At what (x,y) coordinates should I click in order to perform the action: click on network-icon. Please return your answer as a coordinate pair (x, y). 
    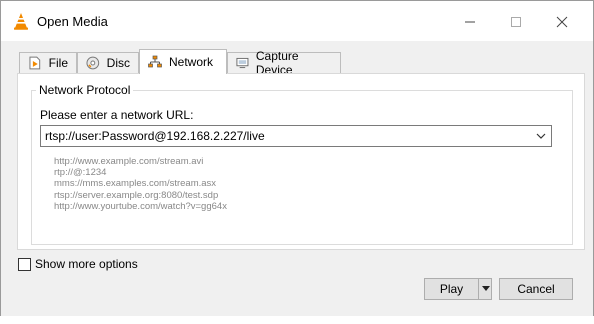
    Looking at the image, I should click on (155, 61).